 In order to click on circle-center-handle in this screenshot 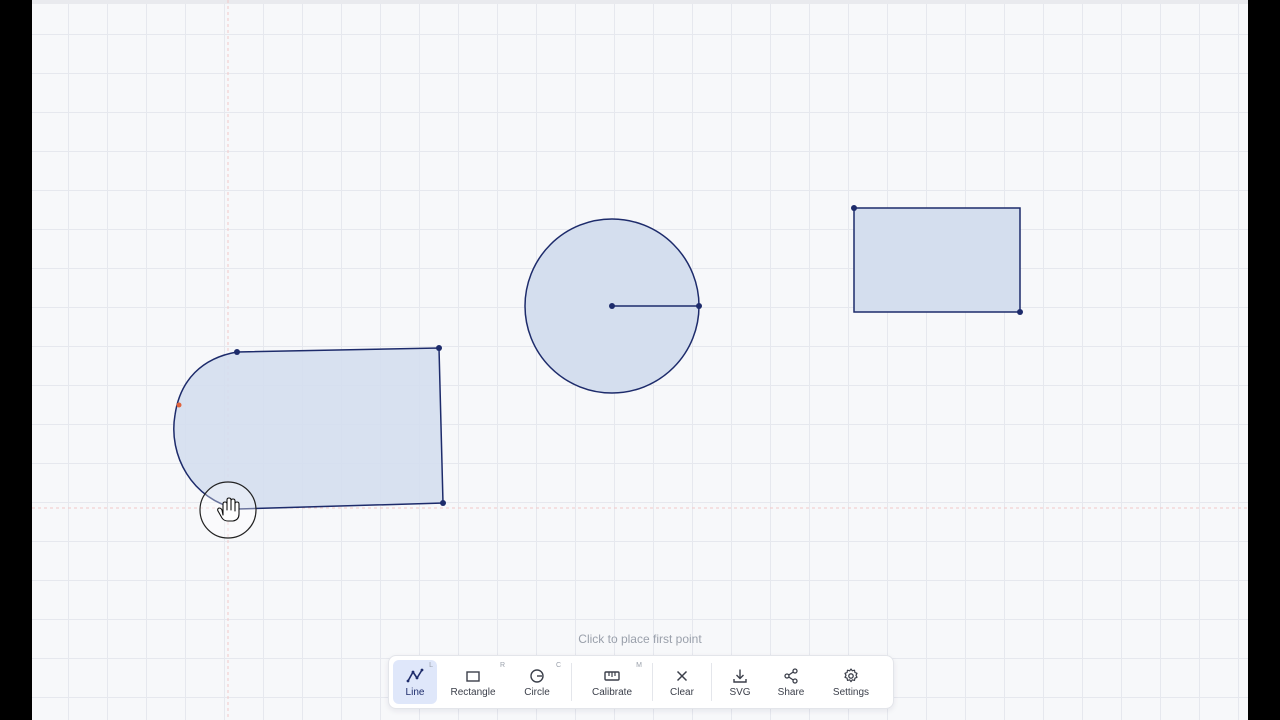, I will do `click(612, 306)`.